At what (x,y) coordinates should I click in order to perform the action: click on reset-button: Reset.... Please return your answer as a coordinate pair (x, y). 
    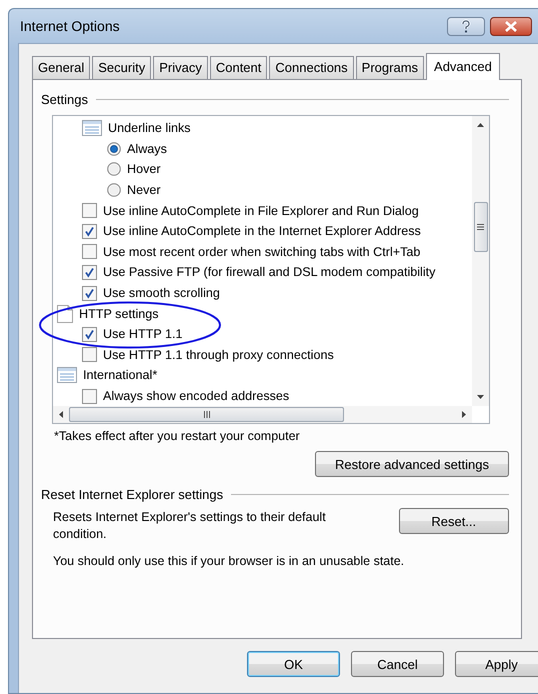
    Looking at the image, I should click on (453, 521).